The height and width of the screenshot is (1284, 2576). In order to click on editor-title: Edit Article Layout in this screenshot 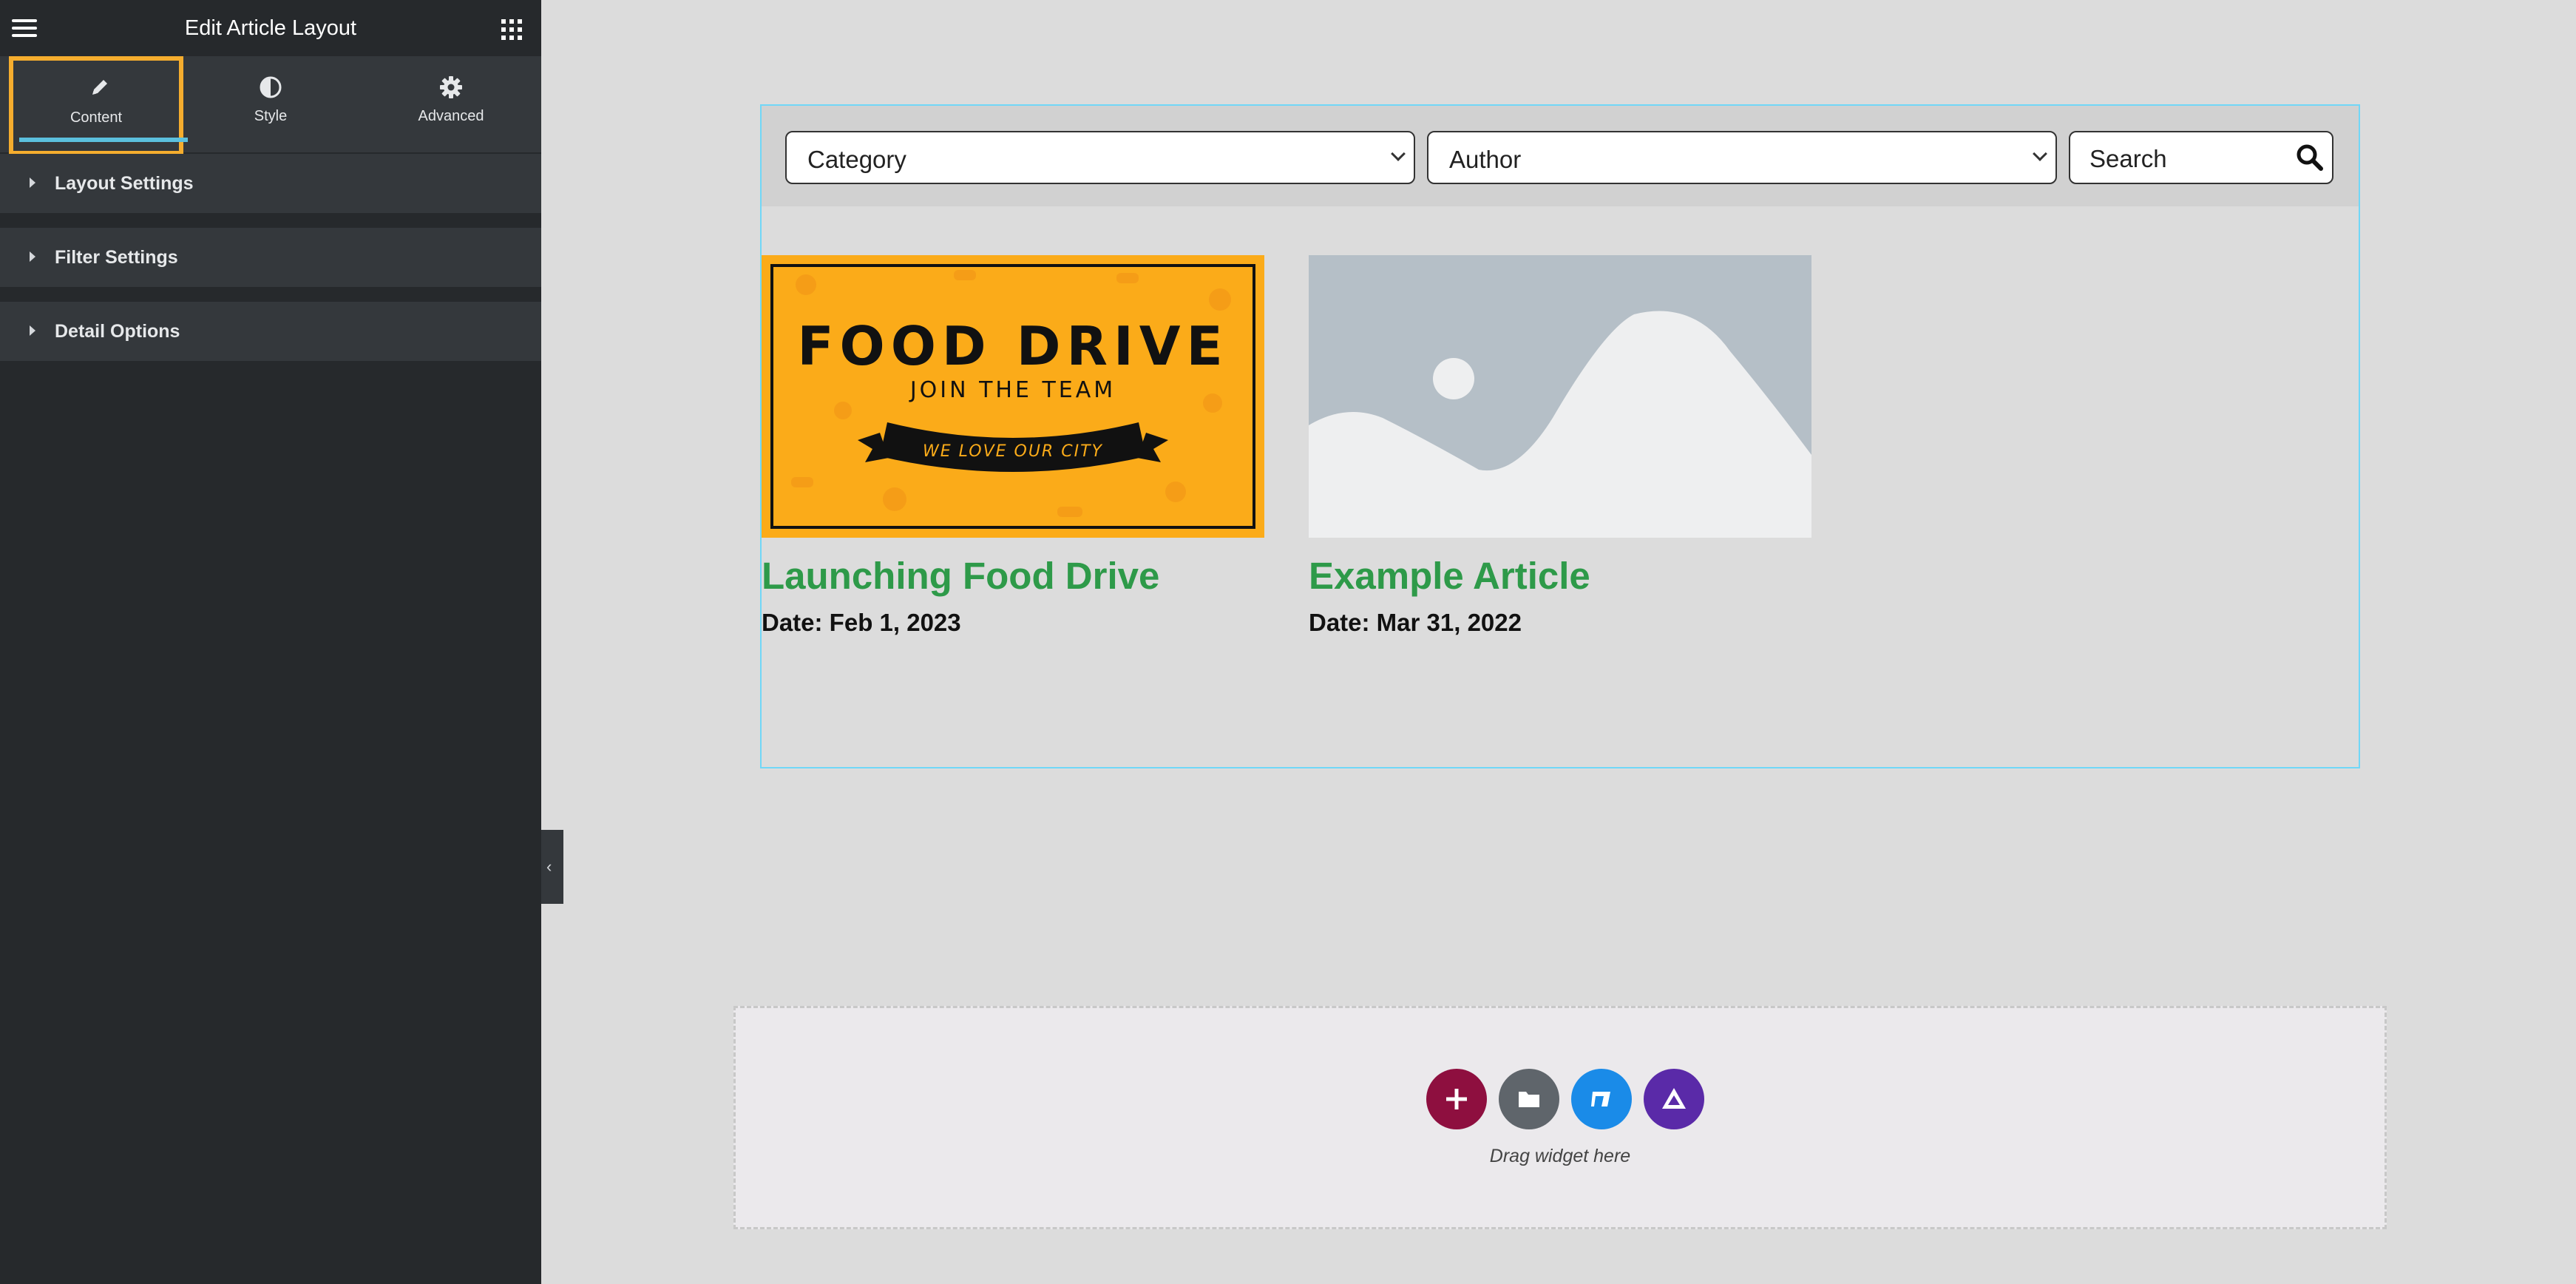, I will do `click(270, 28)`.